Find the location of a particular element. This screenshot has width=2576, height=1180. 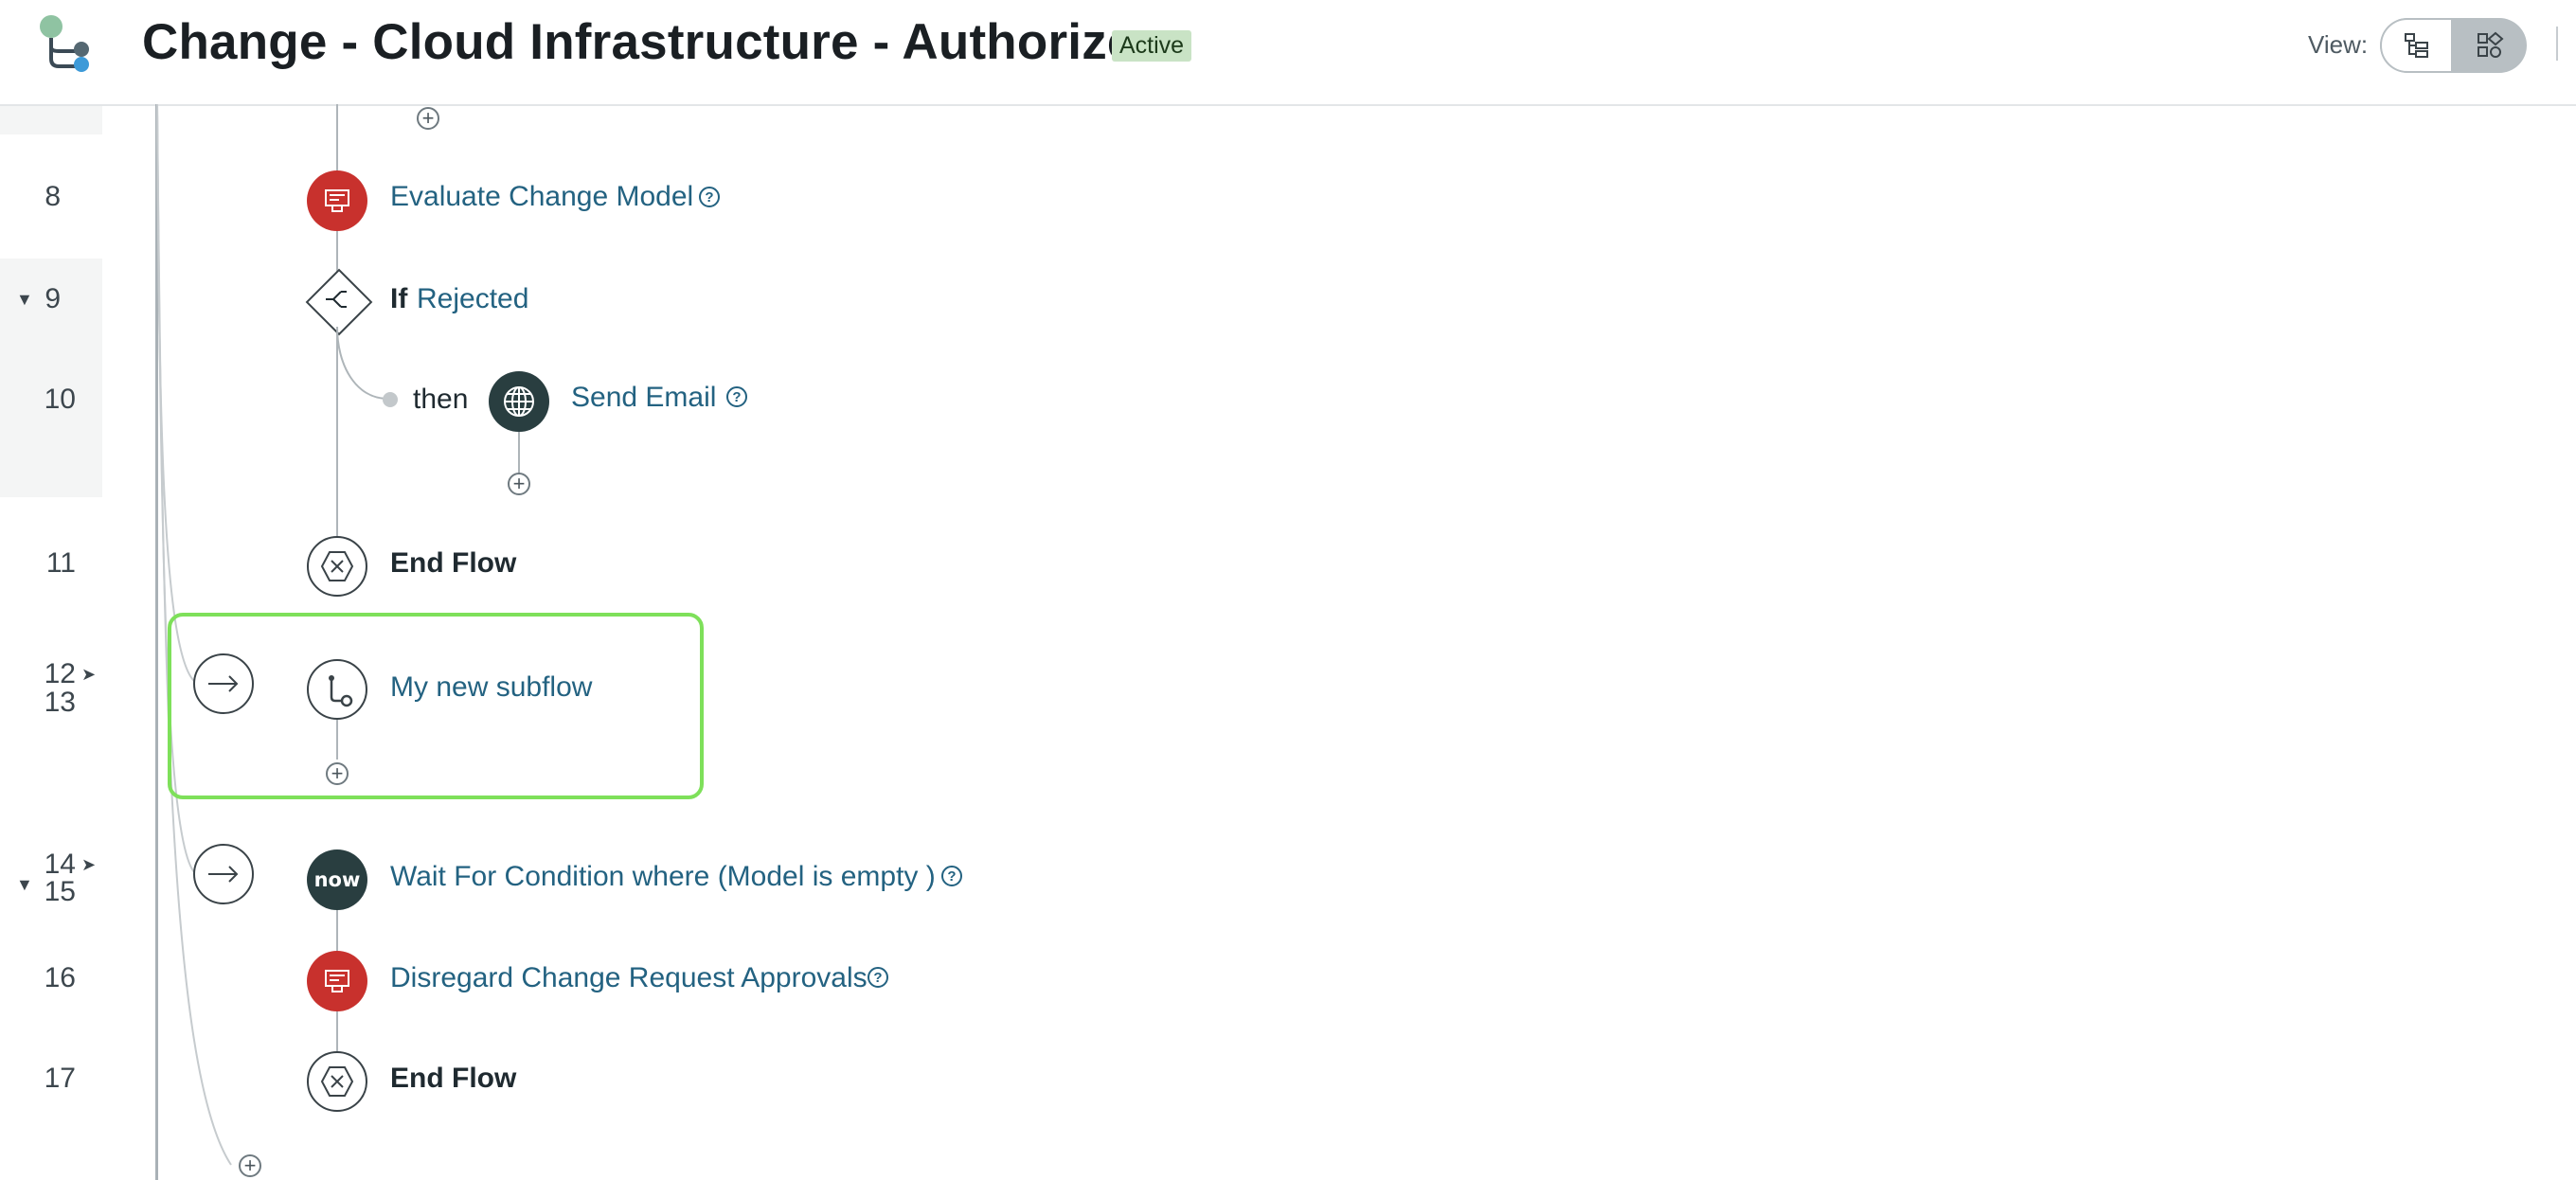

line-number: 8 is located at coordinates (53, 196).